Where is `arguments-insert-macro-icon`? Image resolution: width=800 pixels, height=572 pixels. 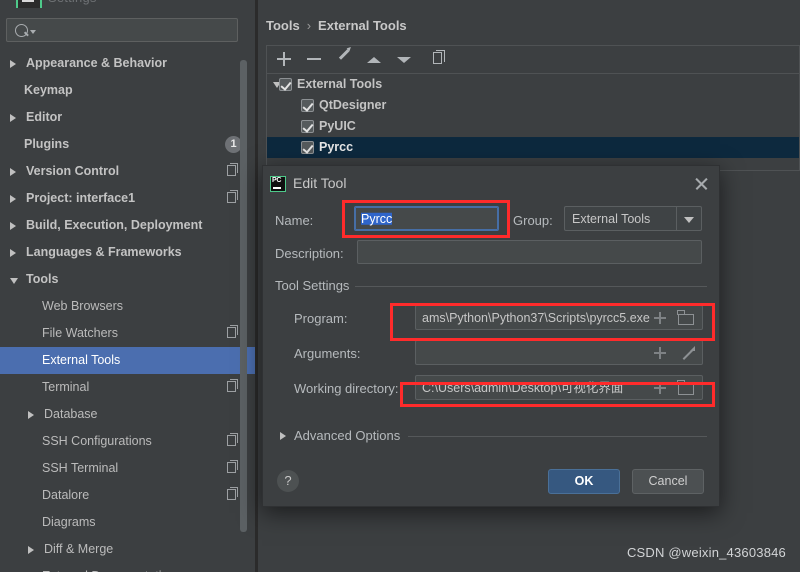
arguments-insert-macro-icon is located at coordinates (660, 353).